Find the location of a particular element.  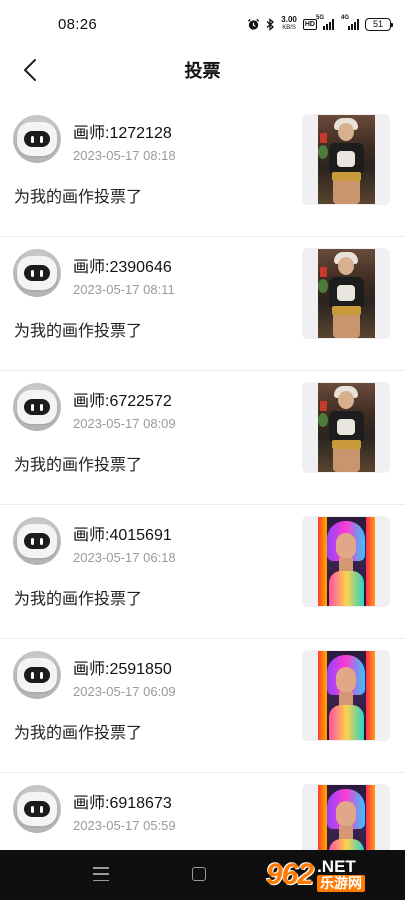

back-button is located at coordinates (30, 70).